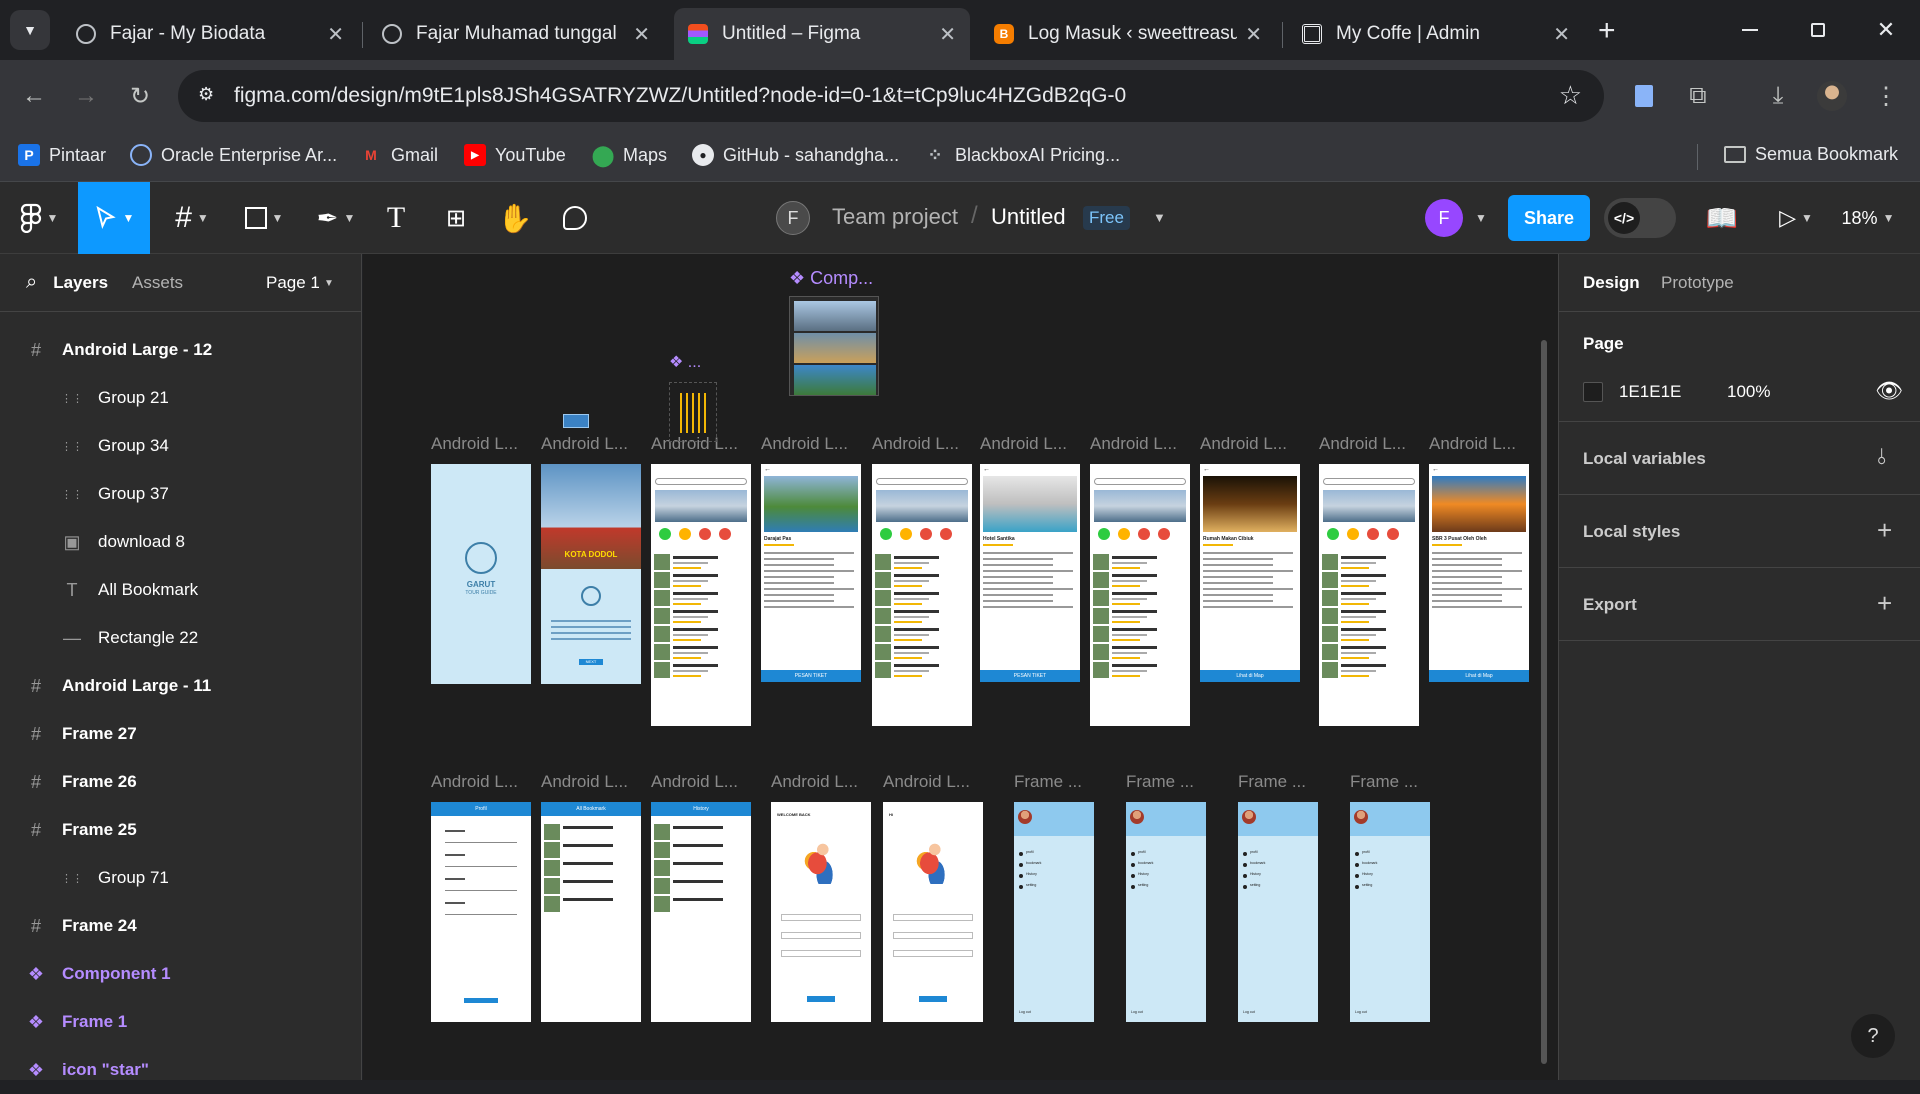  I want to click on layer-row: T All Bookmark, so click(181, 590).